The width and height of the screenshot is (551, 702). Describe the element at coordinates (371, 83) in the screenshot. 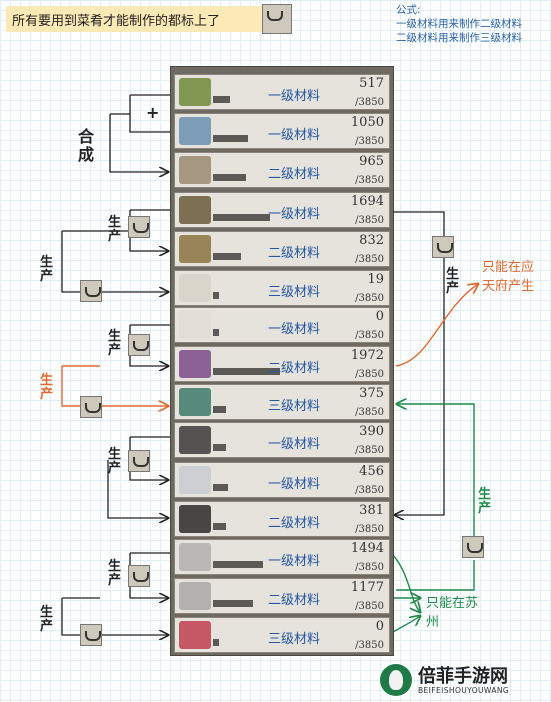

I see `material-count: 517` at that location.